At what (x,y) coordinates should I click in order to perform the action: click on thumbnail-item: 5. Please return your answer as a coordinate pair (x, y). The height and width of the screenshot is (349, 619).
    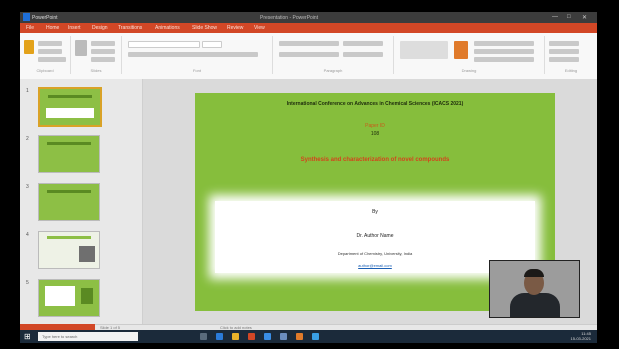
    Looking at the image, I should click on (81, 301).